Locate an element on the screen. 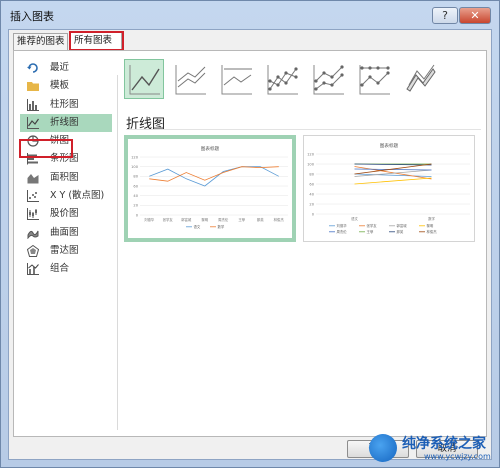 The height and width of the screenshot is (468, 500). stacked-line-icon is located at coordinates (190, 80).